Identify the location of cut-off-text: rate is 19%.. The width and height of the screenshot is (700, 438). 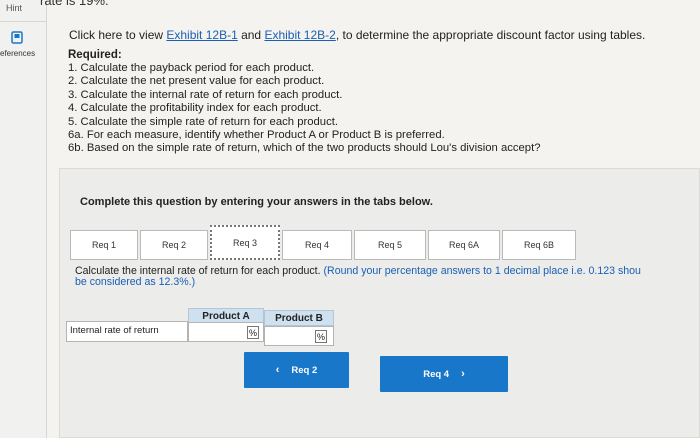
(74, 4).